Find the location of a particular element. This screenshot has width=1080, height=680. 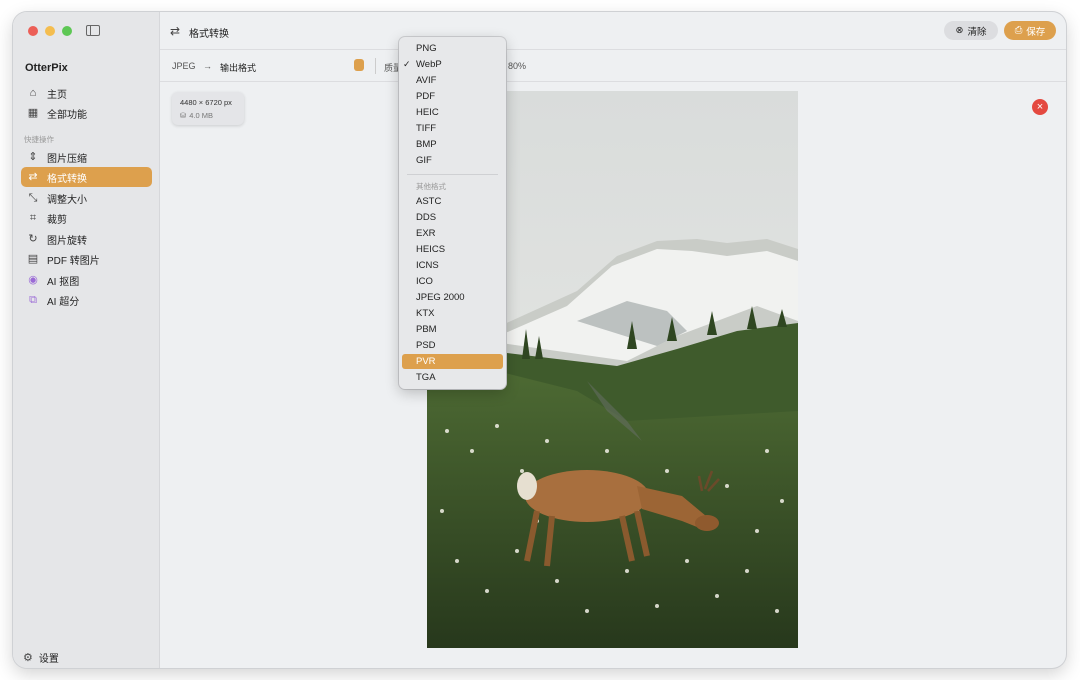

settings-label: 设置 is located at coordinates (48, 659).